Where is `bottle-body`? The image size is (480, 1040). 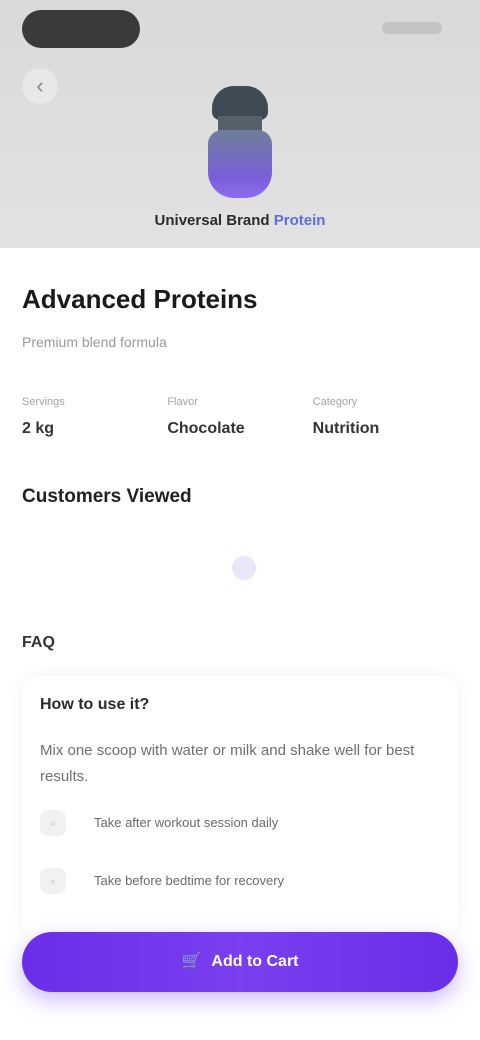
bottle-body is located at coordinates (240, 164).